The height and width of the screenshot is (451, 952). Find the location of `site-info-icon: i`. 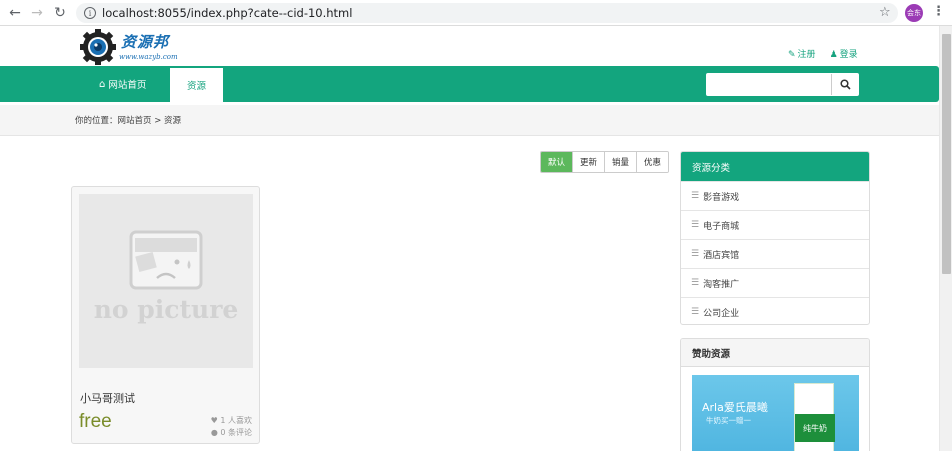

site-info-icon: i is located at coordinates (90, 13).